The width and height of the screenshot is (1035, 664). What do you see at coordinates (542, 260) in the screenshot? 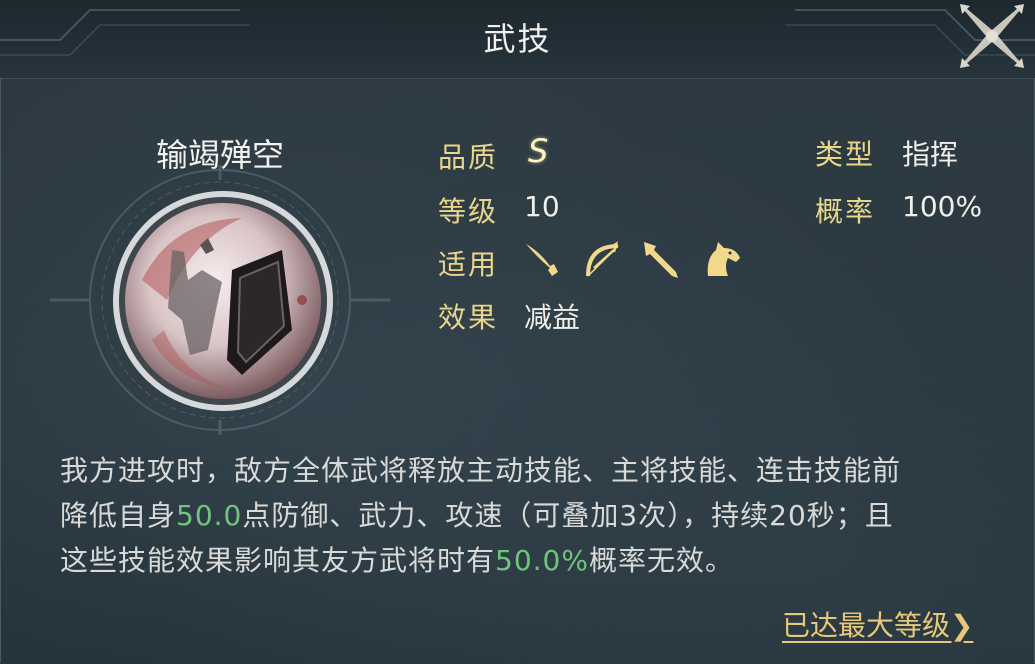
I see `saber-icon` at bounding box center [542, 260].